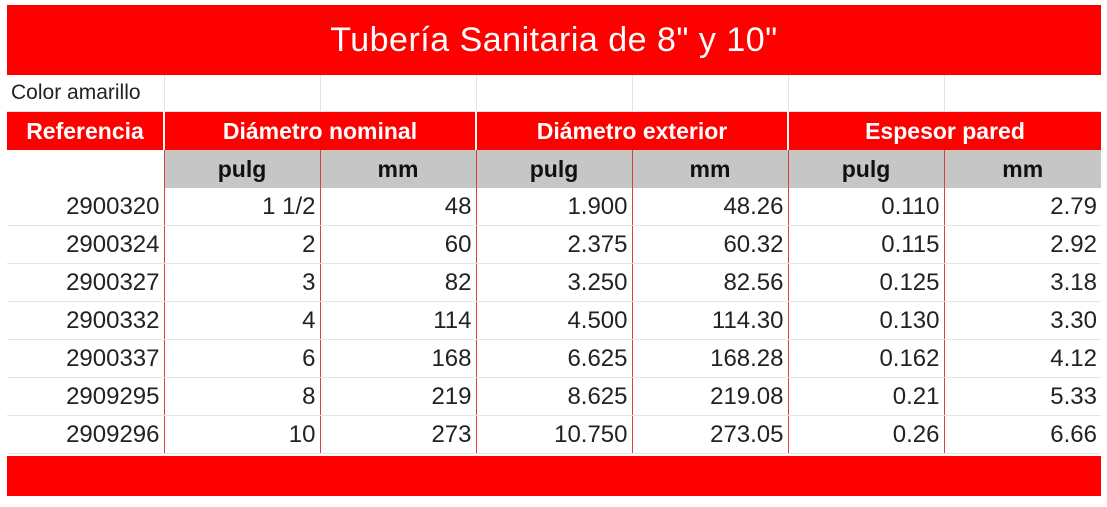 The width and height of the screenshot is (1107, 507). What do you see at coordinates (398, 396) in the screenshot?
I see `cell-nominal-mm: 219` at bounding box center [398, 396].